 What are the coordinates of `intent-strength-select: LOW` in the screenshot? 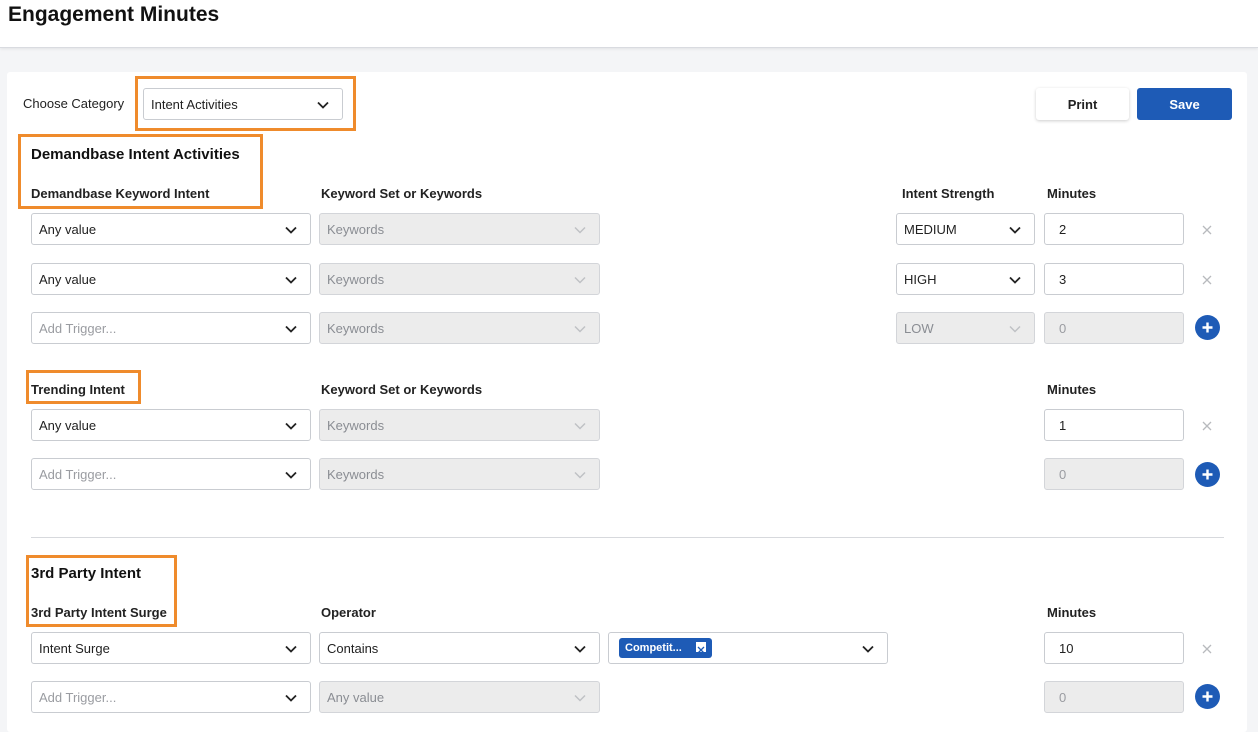 It's located at (965, 328).